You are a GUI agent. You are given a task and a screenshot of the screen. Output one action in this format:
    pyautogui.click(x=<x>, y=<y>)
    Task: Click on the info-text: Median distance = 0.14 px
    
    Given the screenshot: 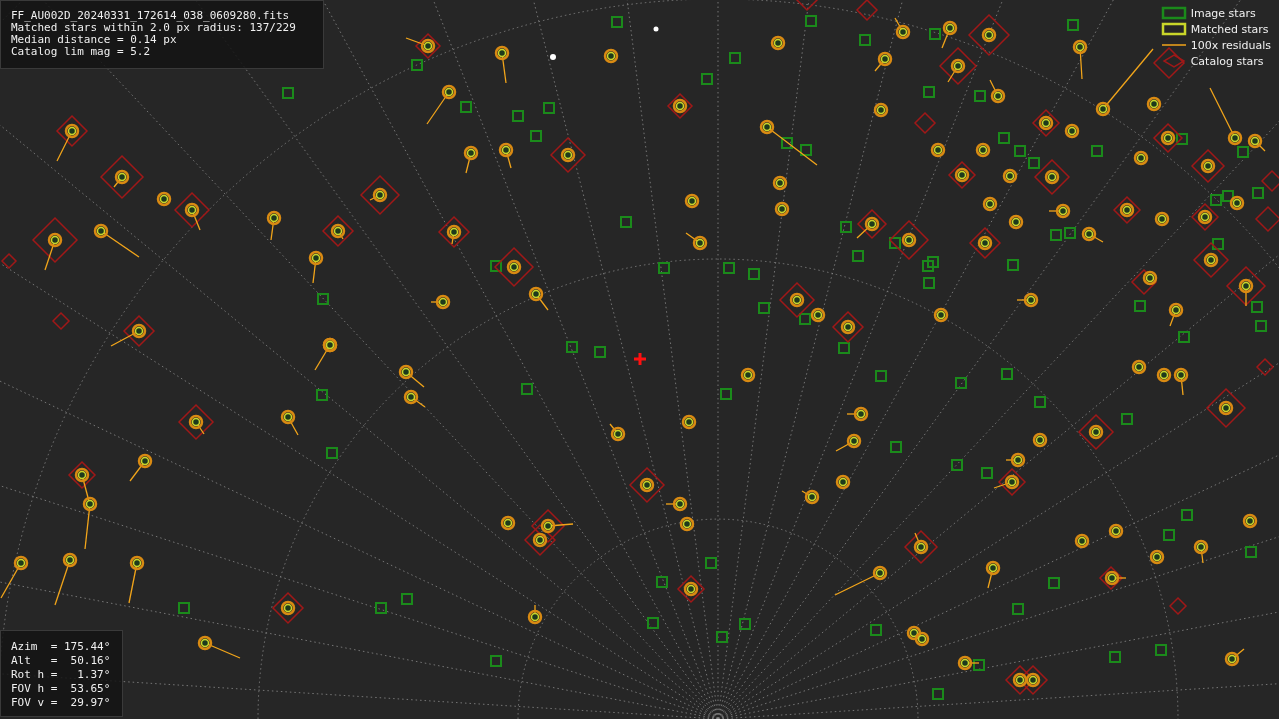 What is the action you would take?
    pyautogui.click(x=94, y=40)
    